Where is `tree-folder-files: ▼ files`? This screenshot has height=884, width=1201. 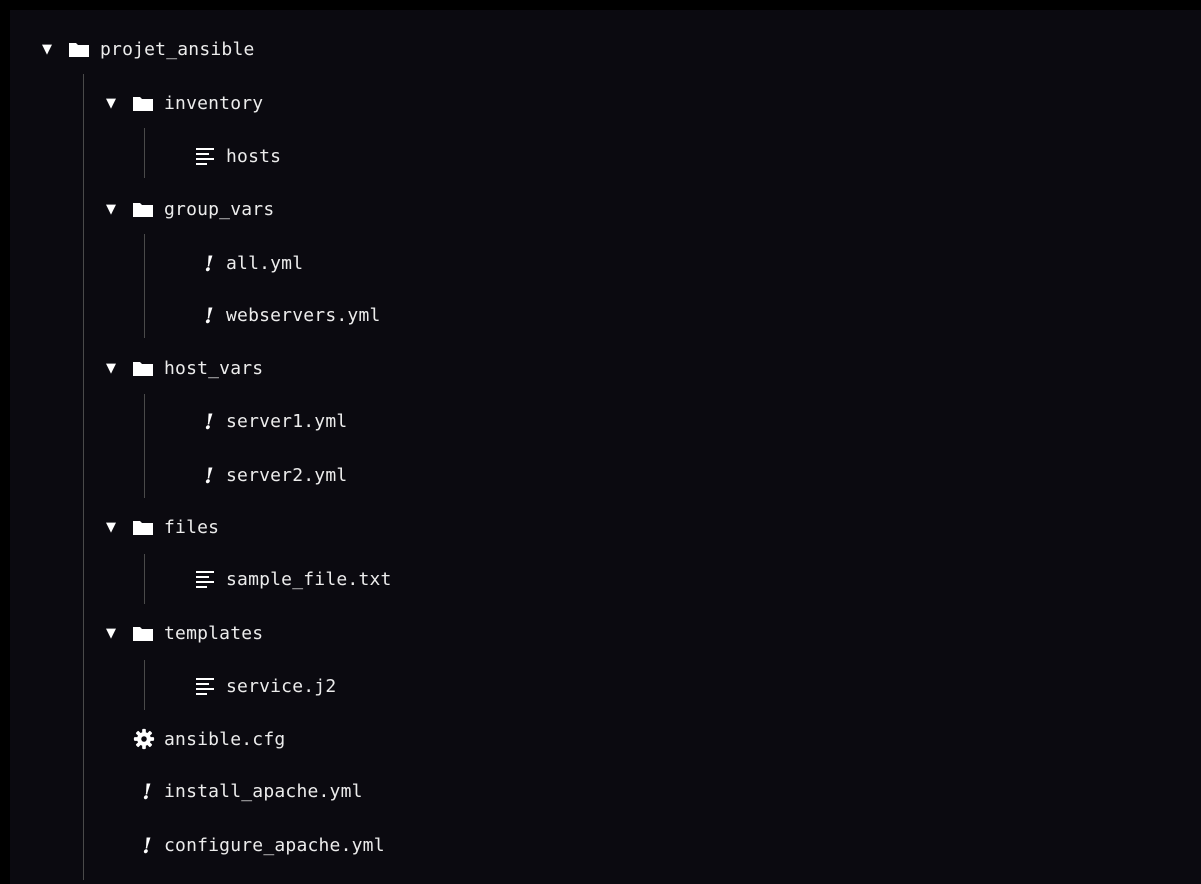 tree-folder-files: ▼ files is located at coordinates (162, 527).